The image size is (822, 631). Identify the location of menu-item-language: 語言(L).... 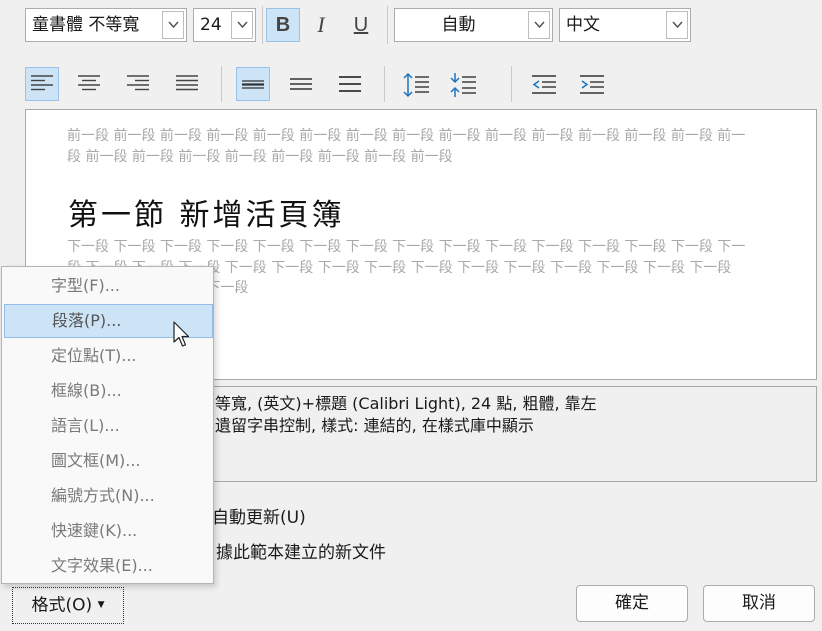
(108, 426).